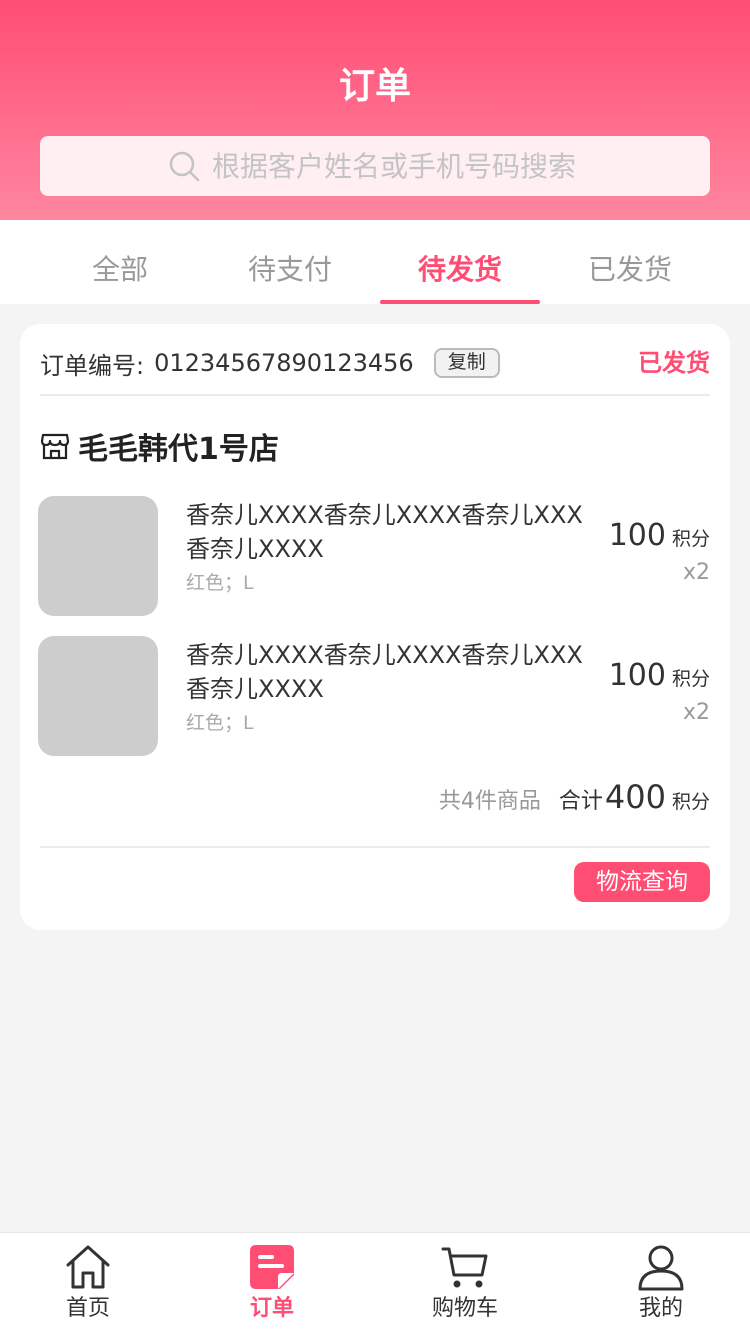 This screenshot has width=750, height=1334. I want to click on copy-button: 复制, so click(466, 363).